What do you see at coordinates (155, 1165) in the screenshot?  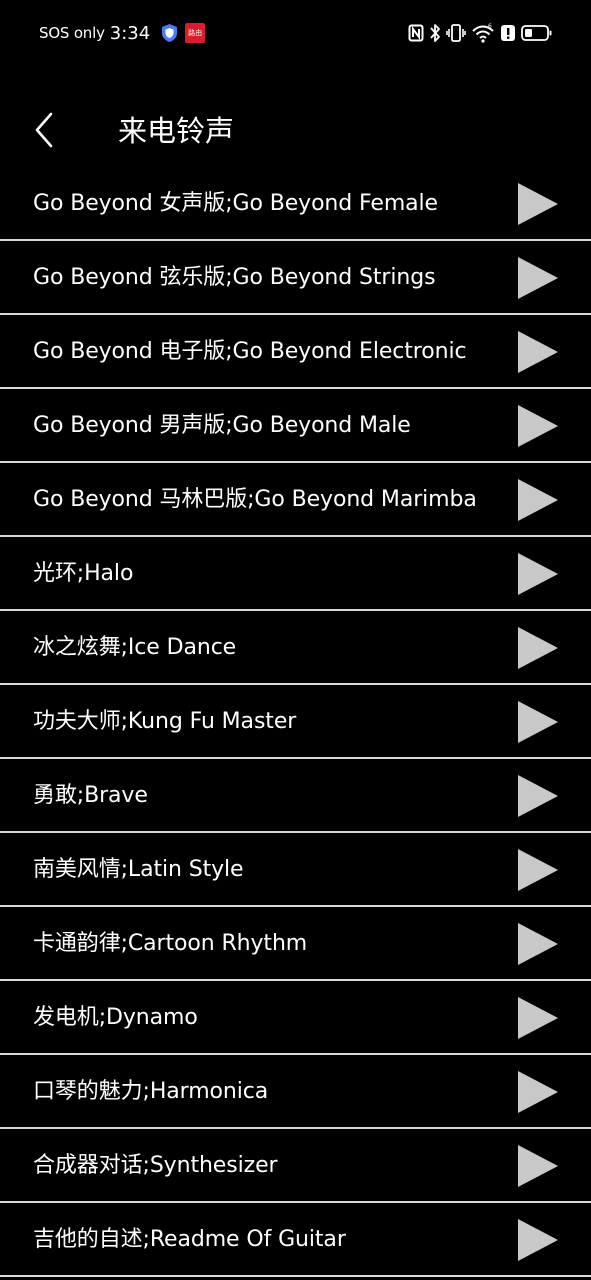 I see `ringtone-label: 合成器对话;Synthesizer` at bounding box center [155, 1165].